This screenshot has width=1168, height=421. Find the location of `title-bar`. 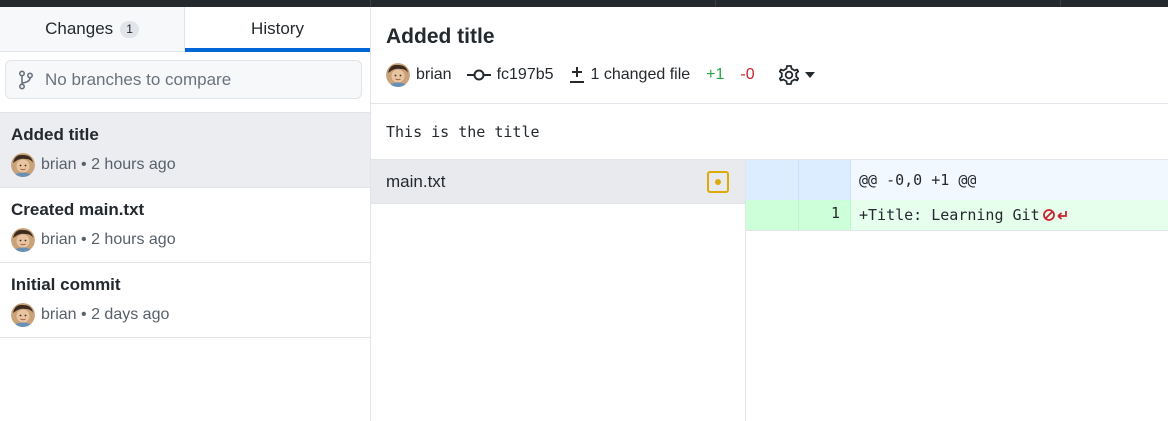

title-bar is located at coordinates (584, 3).